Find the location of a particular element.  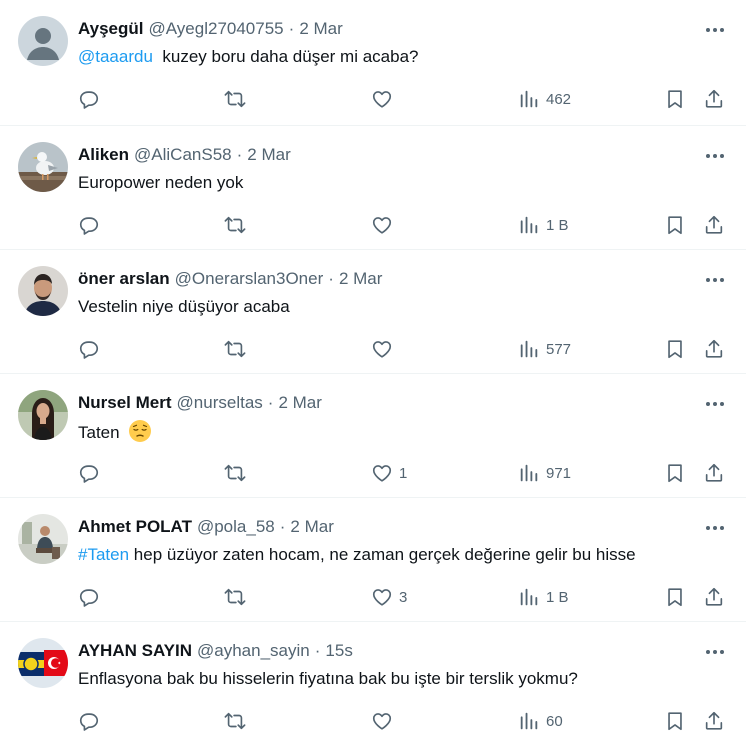

author-handle: @AliCanS58 is located at coordinates (183, 155).